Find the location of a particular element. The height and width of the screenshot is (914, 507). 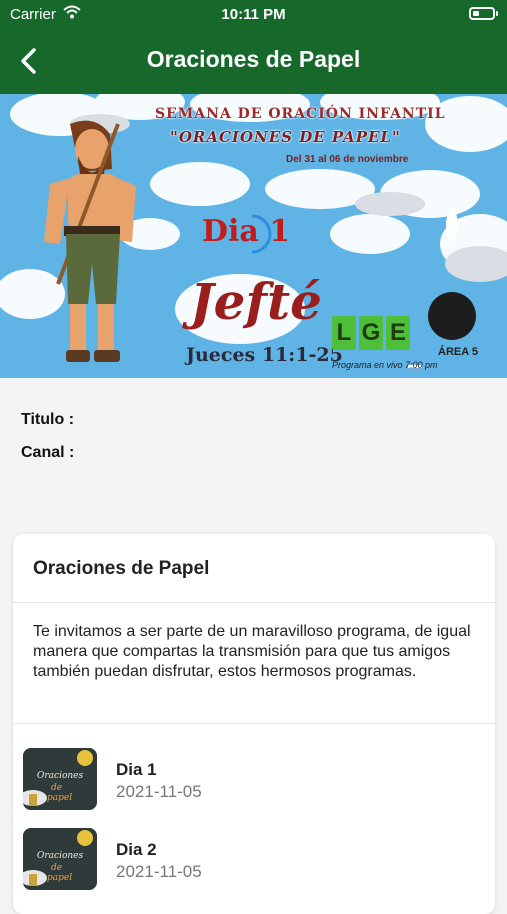

area-label: ÁREA 5 is located at coordinates (458, 352).